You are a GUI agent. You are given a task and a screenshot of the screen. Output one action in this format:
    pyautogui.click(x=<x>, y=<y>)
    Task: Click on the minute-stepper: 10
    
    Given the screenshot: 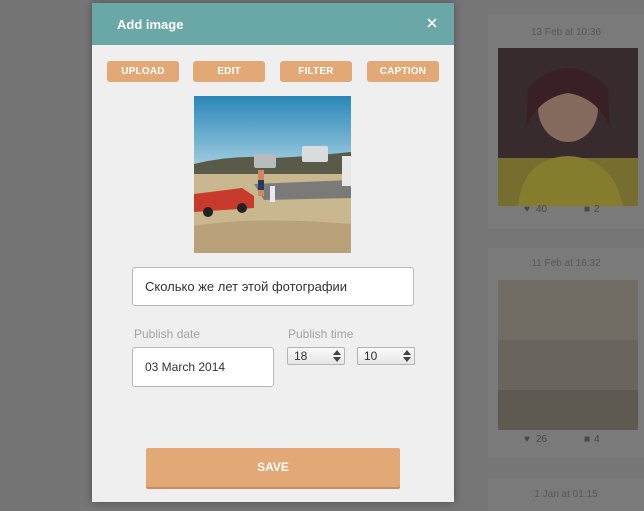 What is the action you would take?
    pyautogui.click(x=386, y=356)
    